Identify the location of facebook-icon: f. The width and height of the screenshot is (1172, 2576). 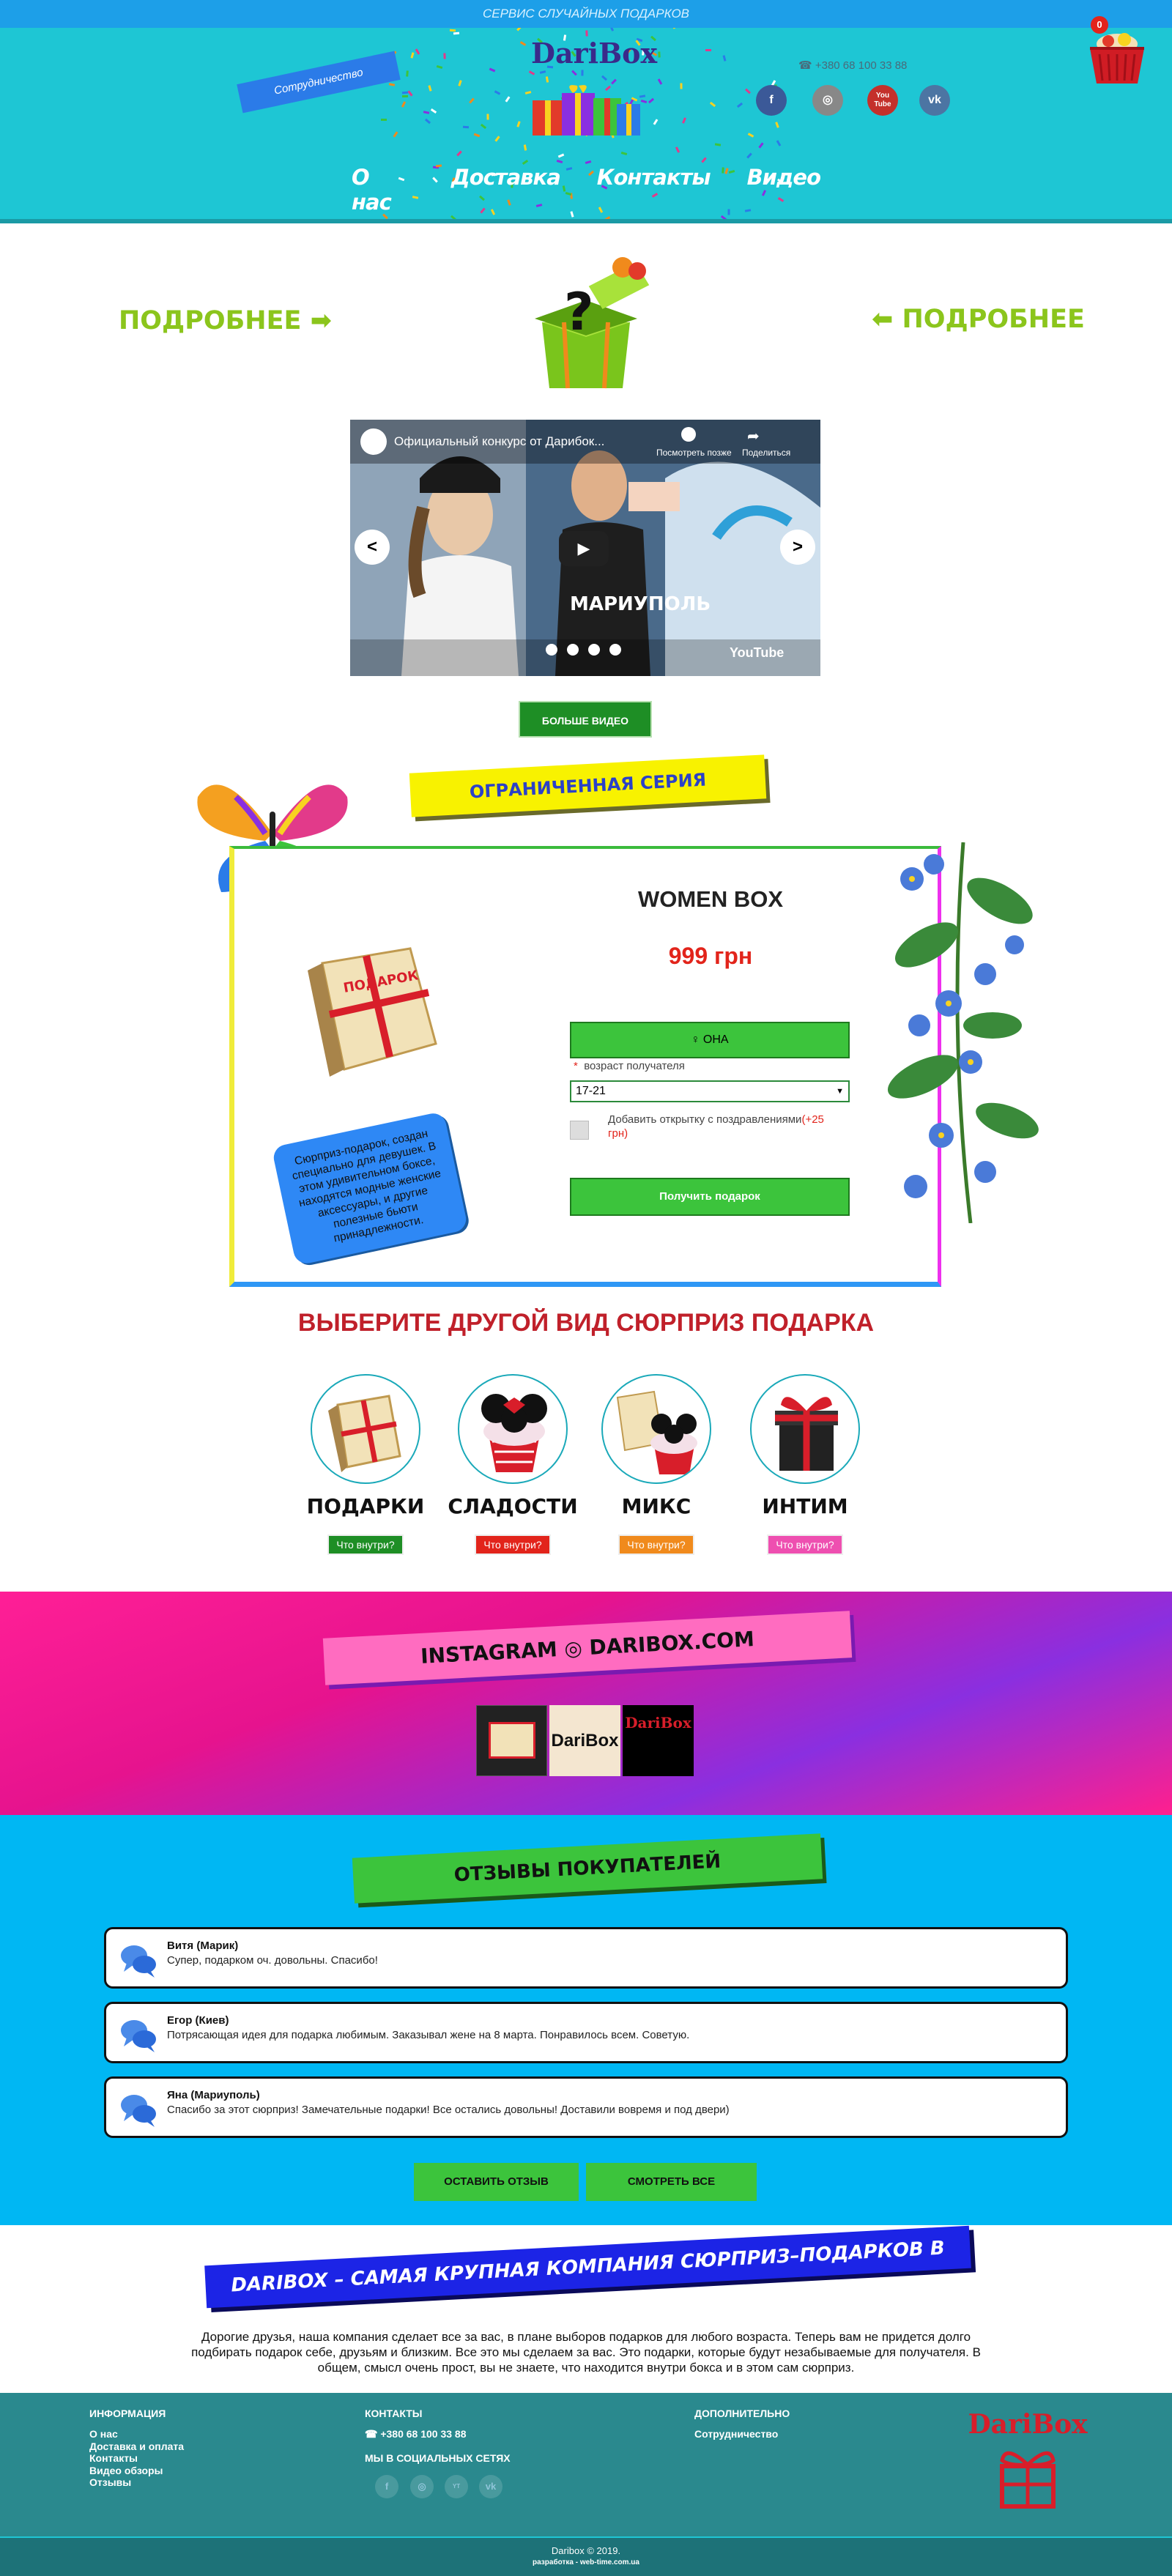
(772, 100).